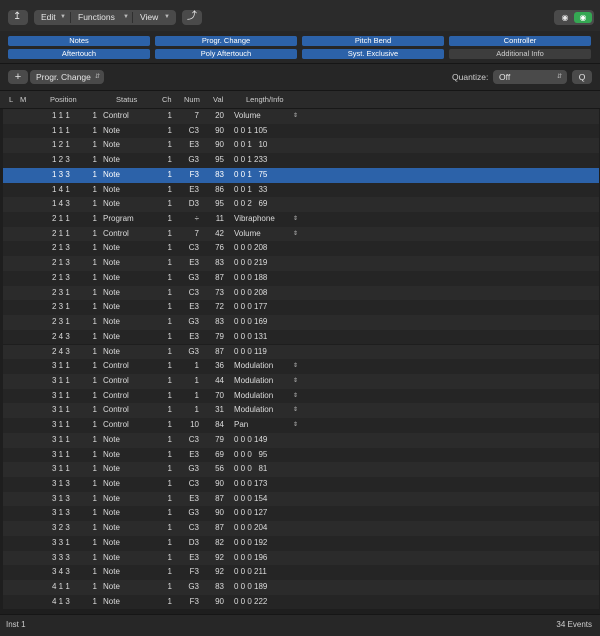 The image size is (600, 636). I want to click on length-info-cell: 0 0 0 149, so click(250, 440).